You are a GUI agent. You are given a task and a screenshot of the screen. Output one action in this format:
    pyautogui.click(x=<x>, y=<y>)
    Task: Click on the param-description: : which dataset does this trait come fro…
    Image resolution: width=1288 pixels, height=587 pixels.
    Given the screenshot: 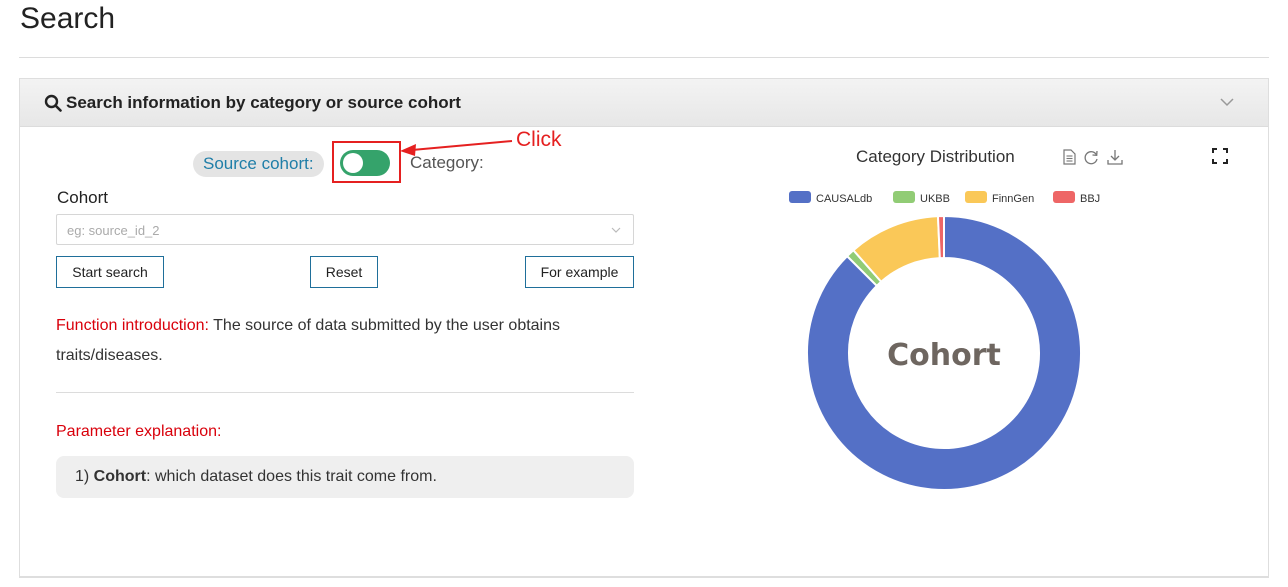 What is the action you would take?
    pyautogui.click(x=291, y=476)
    